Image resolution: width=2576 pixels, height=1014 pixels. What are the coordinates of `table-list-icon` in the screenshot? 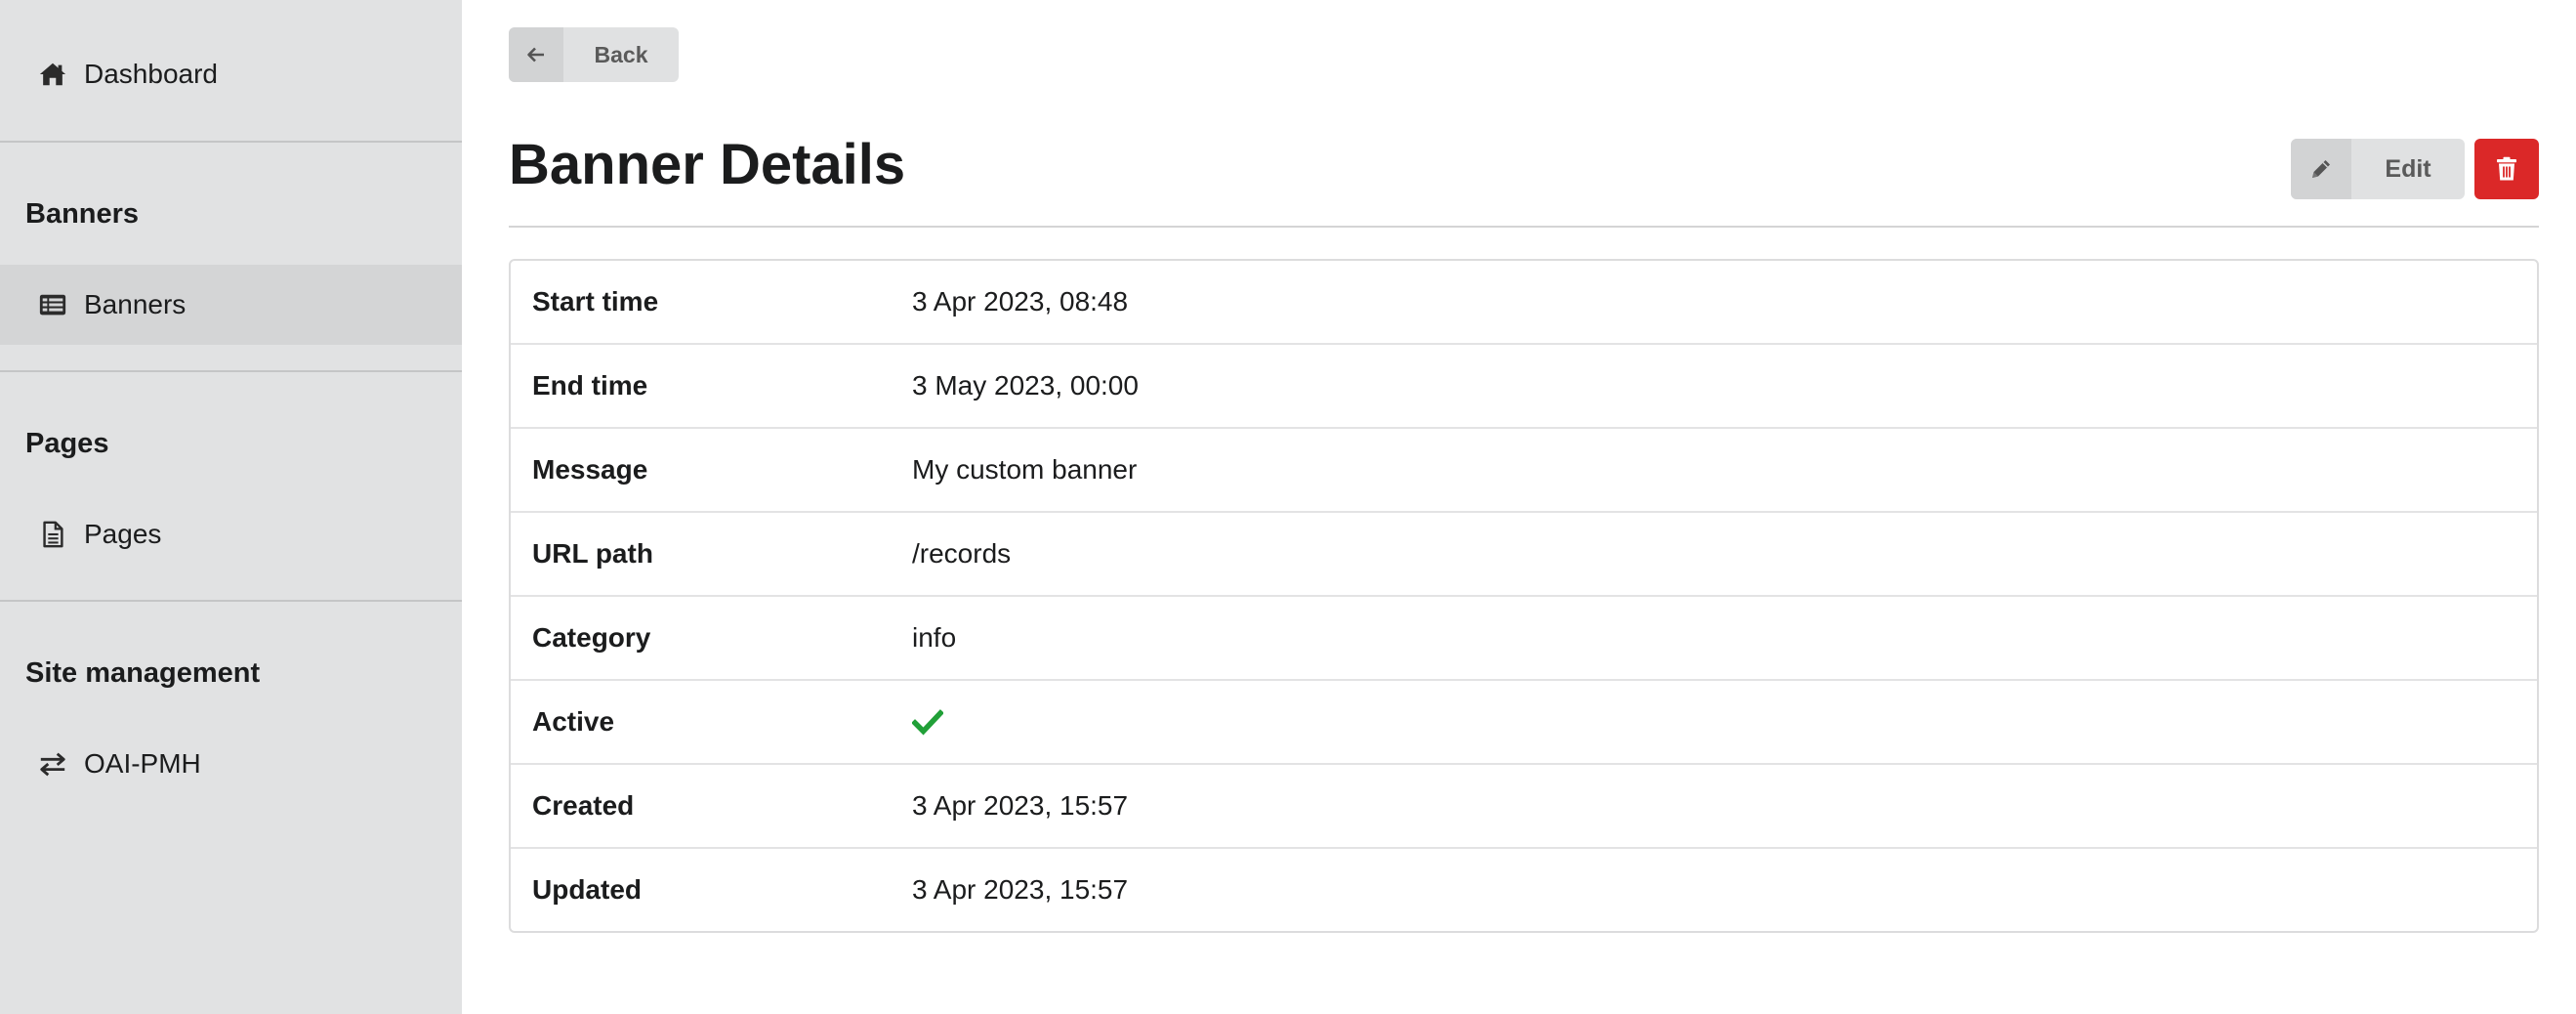 It's located at (52, 304).